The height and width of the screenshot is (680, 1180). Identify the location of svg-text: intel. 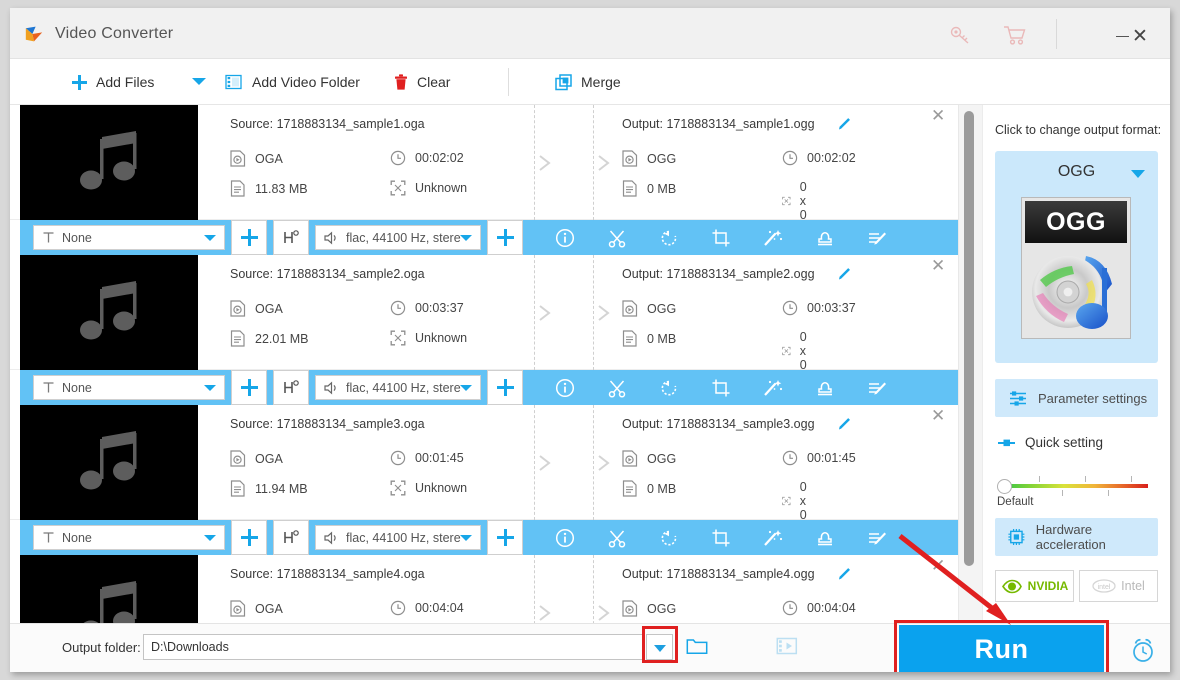
(1104, 587).